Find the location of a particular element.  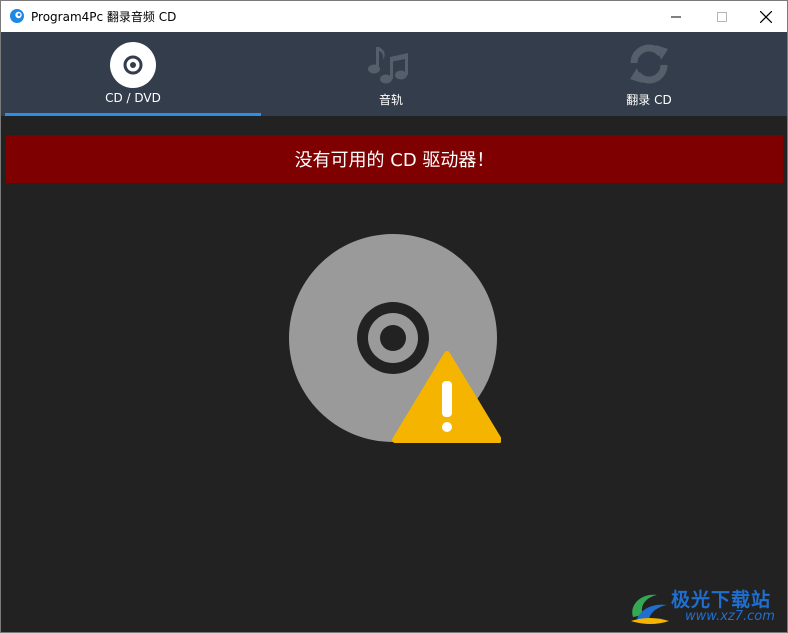

minimize-icon is located at coordinates (676, 17).